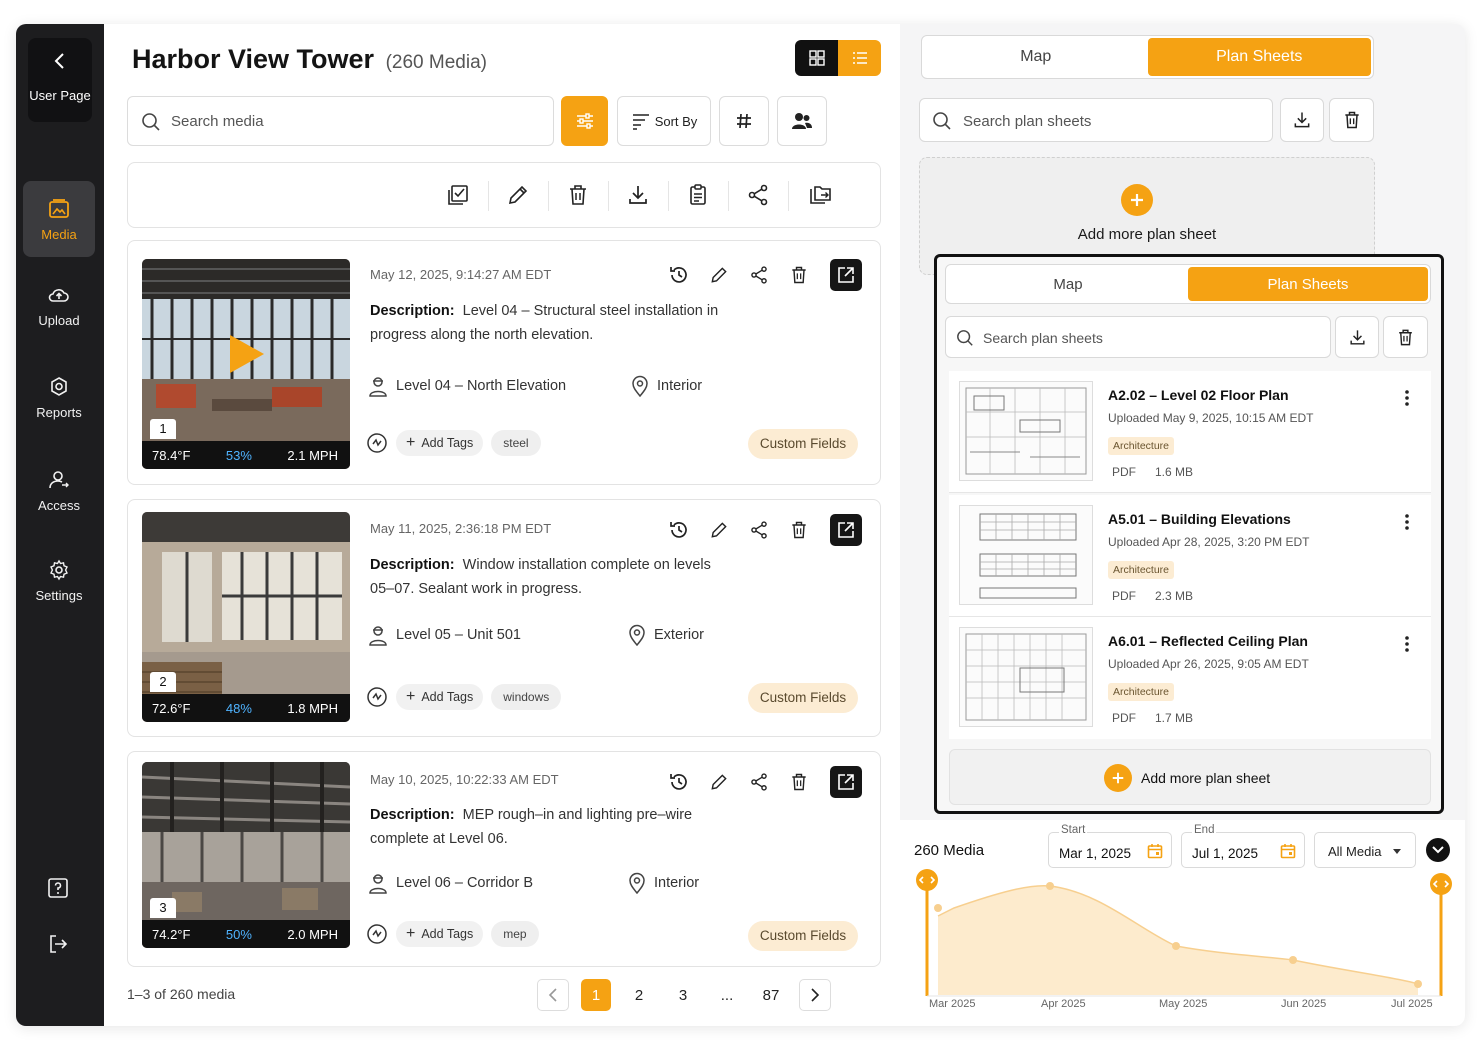 The width and height of the screenshot is (1484, 1060). Describe the element at coordinates (1147, 234) in the screenshot. I see `add-plan-sheet-label: Add more plan sheet` at that location.